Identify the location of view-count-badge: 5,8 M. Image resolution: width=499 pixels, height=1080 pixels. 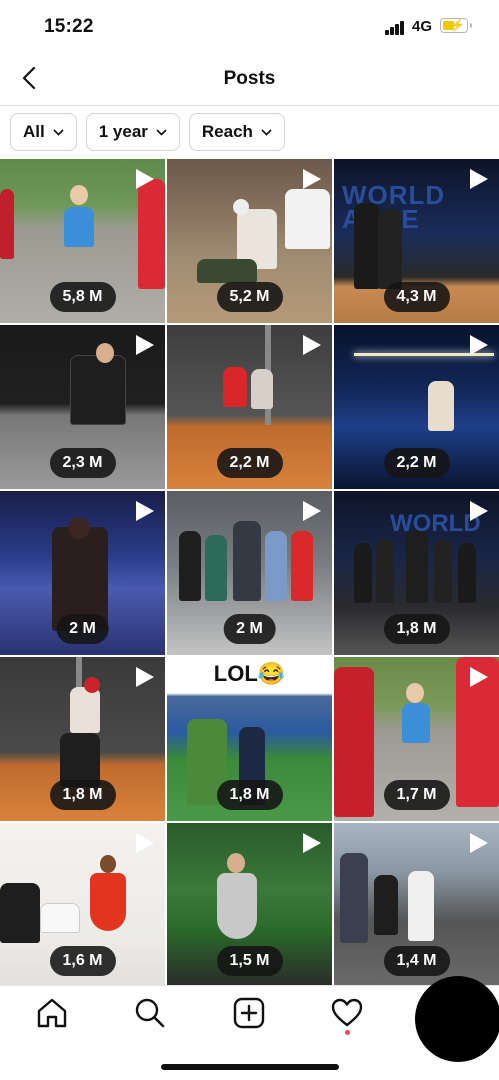
(82, 297).